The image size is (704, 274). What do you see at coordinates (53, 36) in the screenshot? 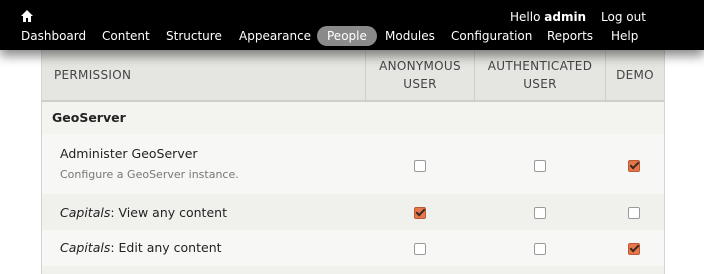
I see `menu-dashboard: Dashboard` at bounding box center [53, 36].